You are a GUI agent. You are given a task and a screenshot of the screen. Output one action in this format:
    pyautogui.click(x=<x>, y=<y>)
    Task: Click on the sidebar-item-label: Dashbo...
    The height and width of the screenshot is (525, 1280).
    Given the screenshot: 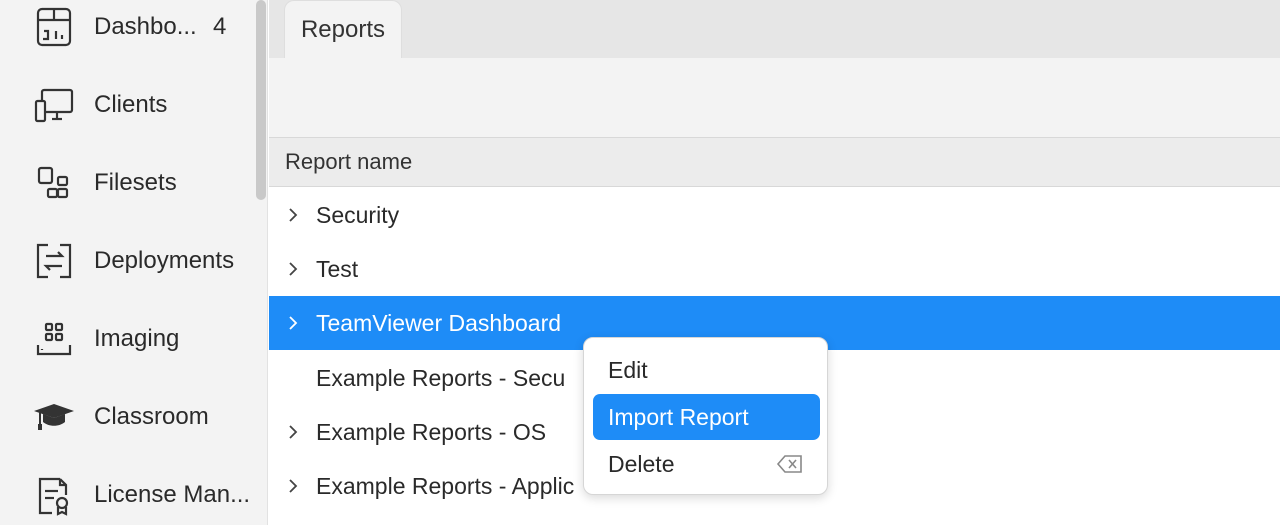 What is the action you would take?
    pyautogui.click(x=145, y=26)
    